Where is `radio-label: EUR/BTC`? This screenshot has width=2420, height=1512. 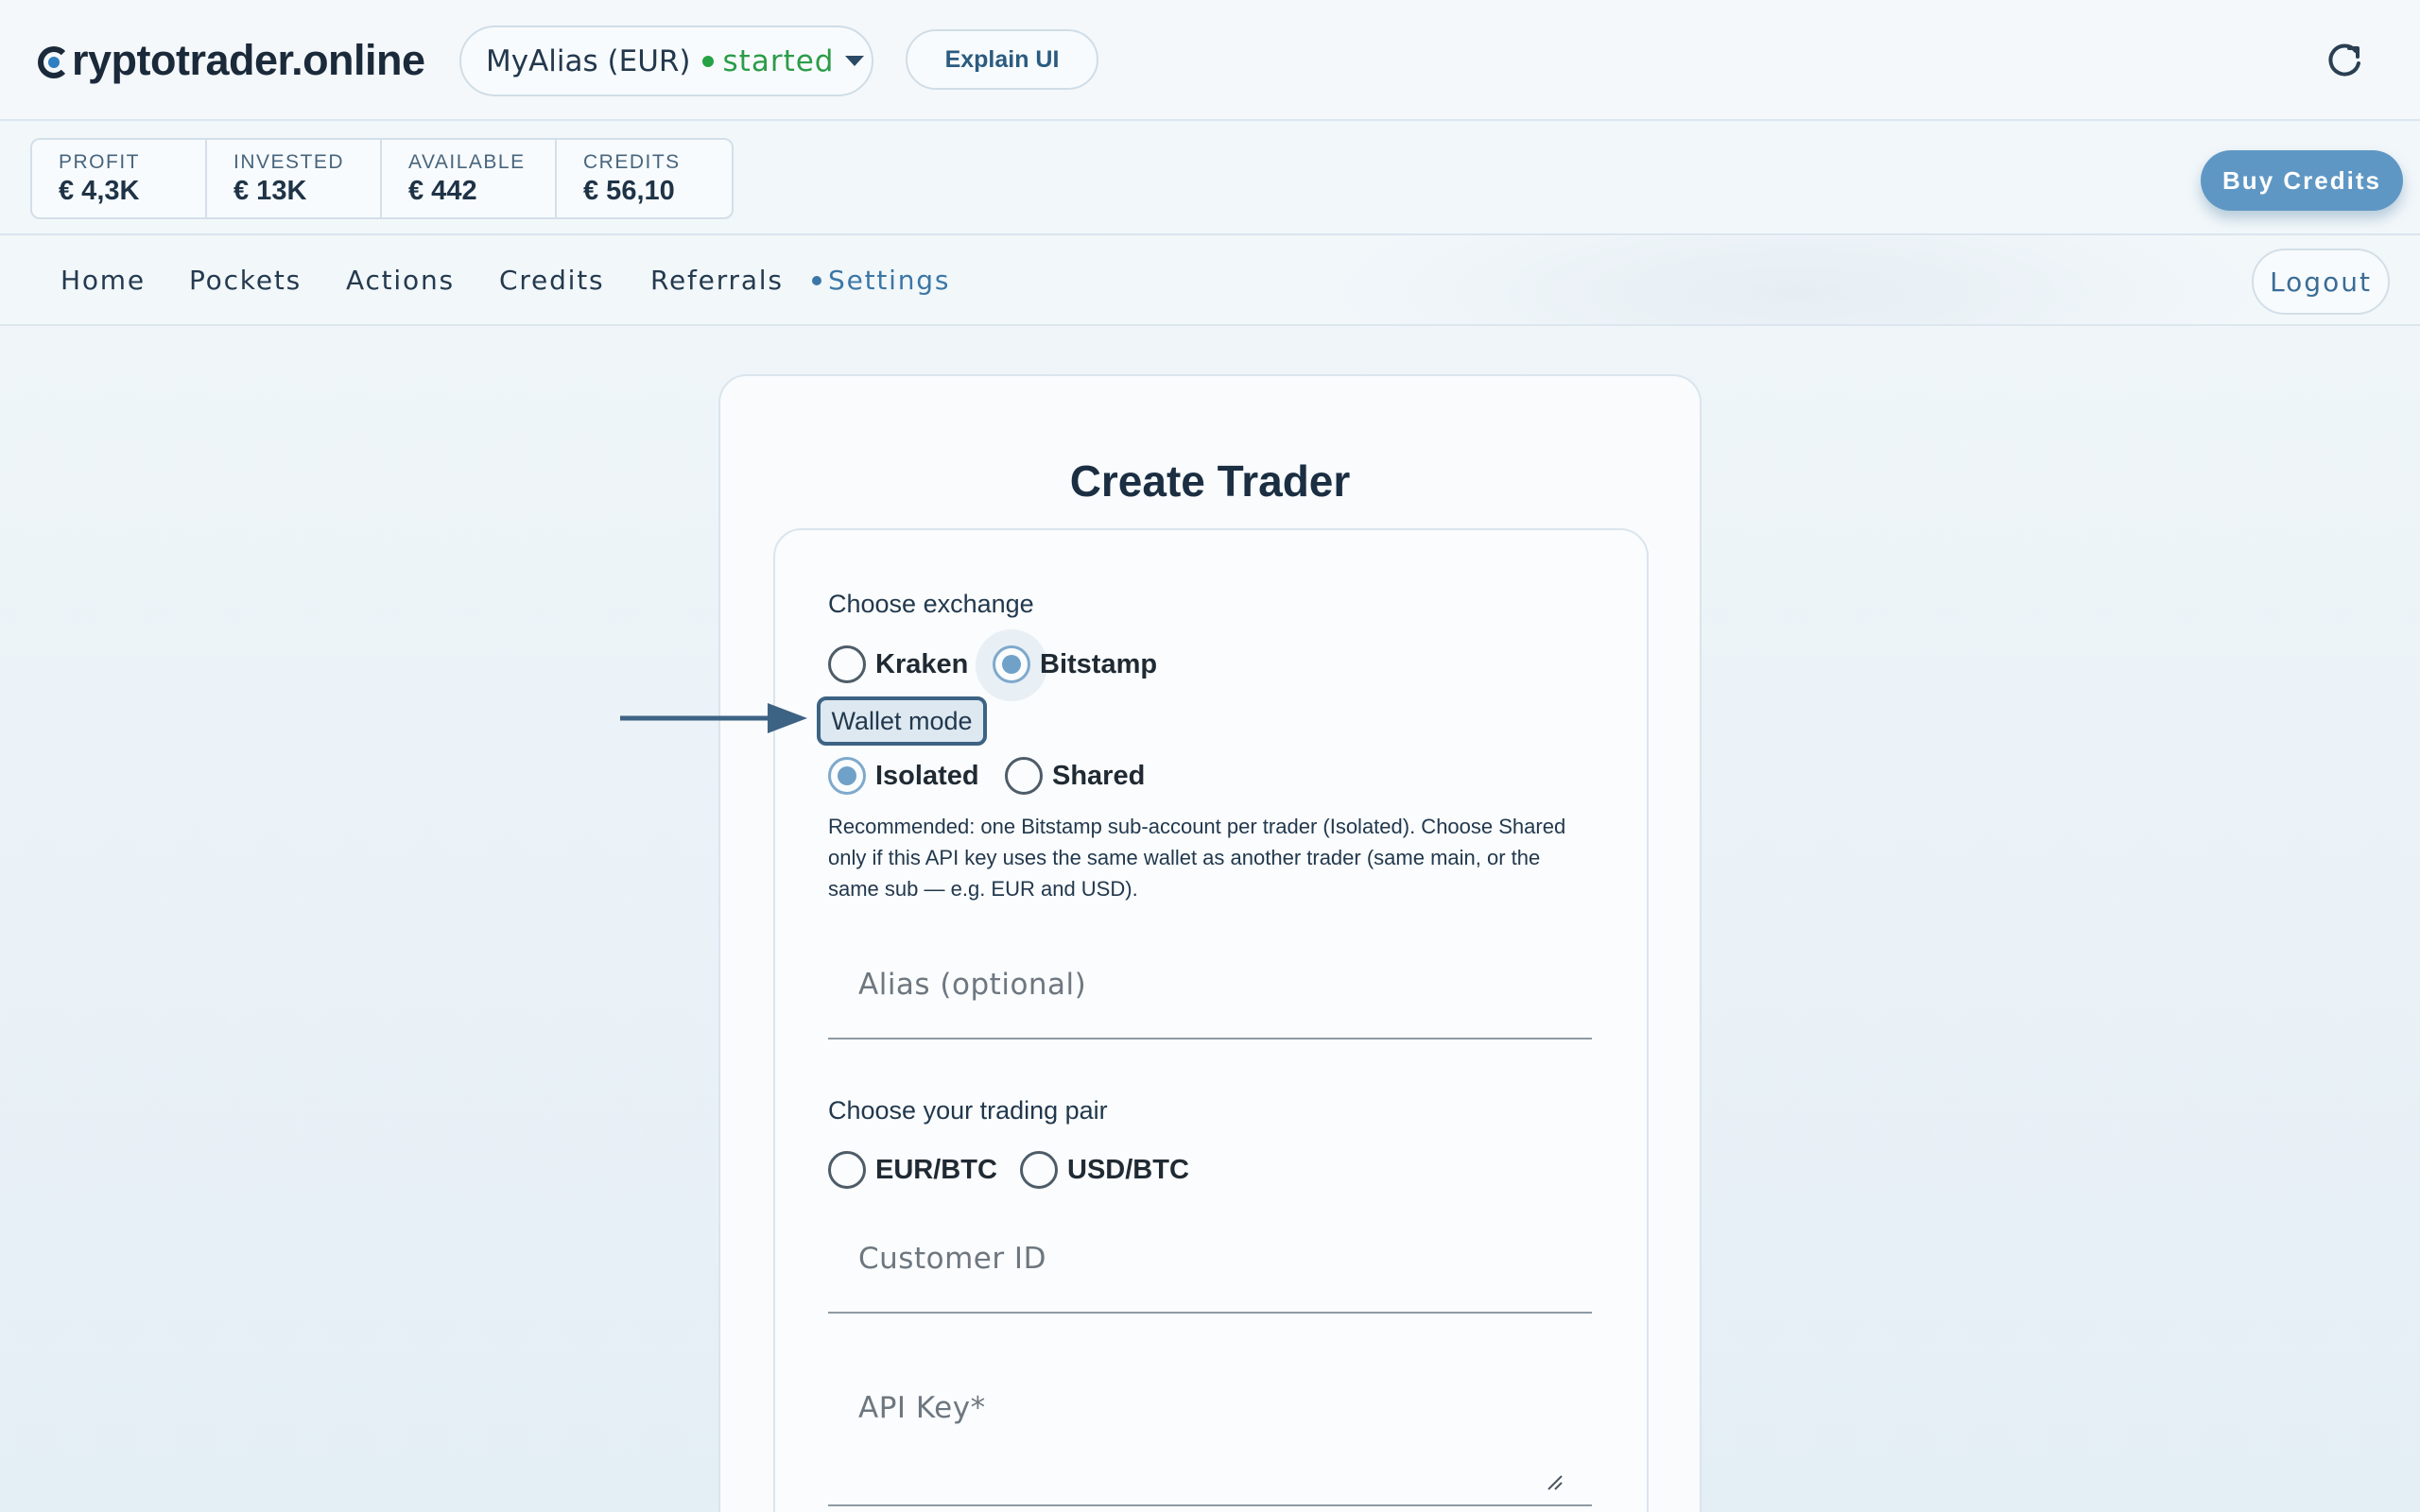
radio-label: EUR/BTC is located at coordinates (936, 1169).